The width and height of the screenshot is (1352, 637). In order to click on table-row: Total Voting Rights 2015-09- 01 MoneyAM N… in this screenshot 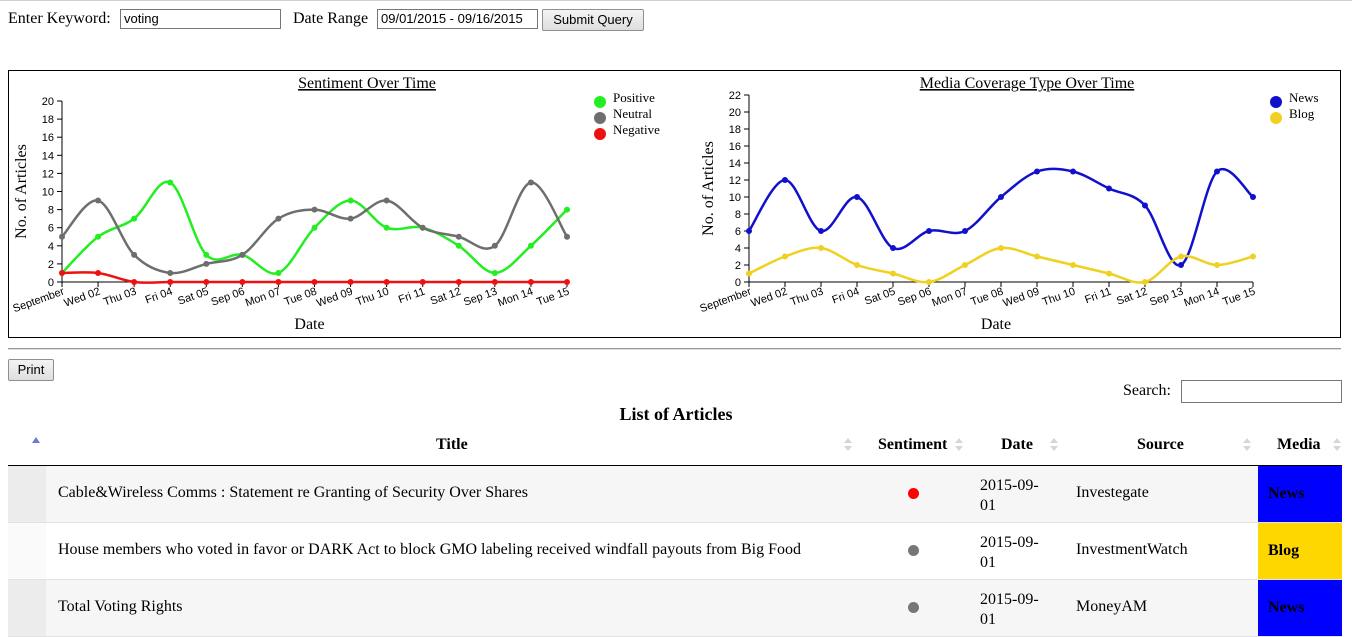, I will do `click(675, 608)`.